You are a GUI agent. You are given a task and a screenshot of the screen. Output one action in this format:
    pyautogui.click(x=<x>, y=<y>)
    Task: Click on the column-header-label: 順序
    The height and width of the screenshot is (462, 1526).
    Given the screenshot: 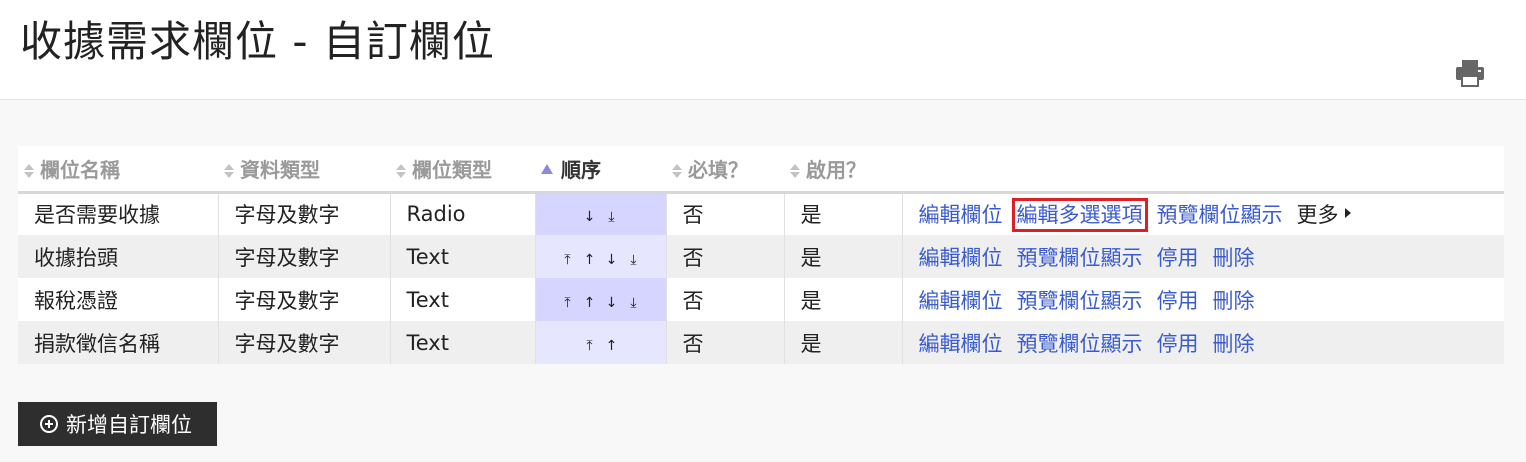 What is the action you would take?
    pyautogui.click(x=581, y=169)
    